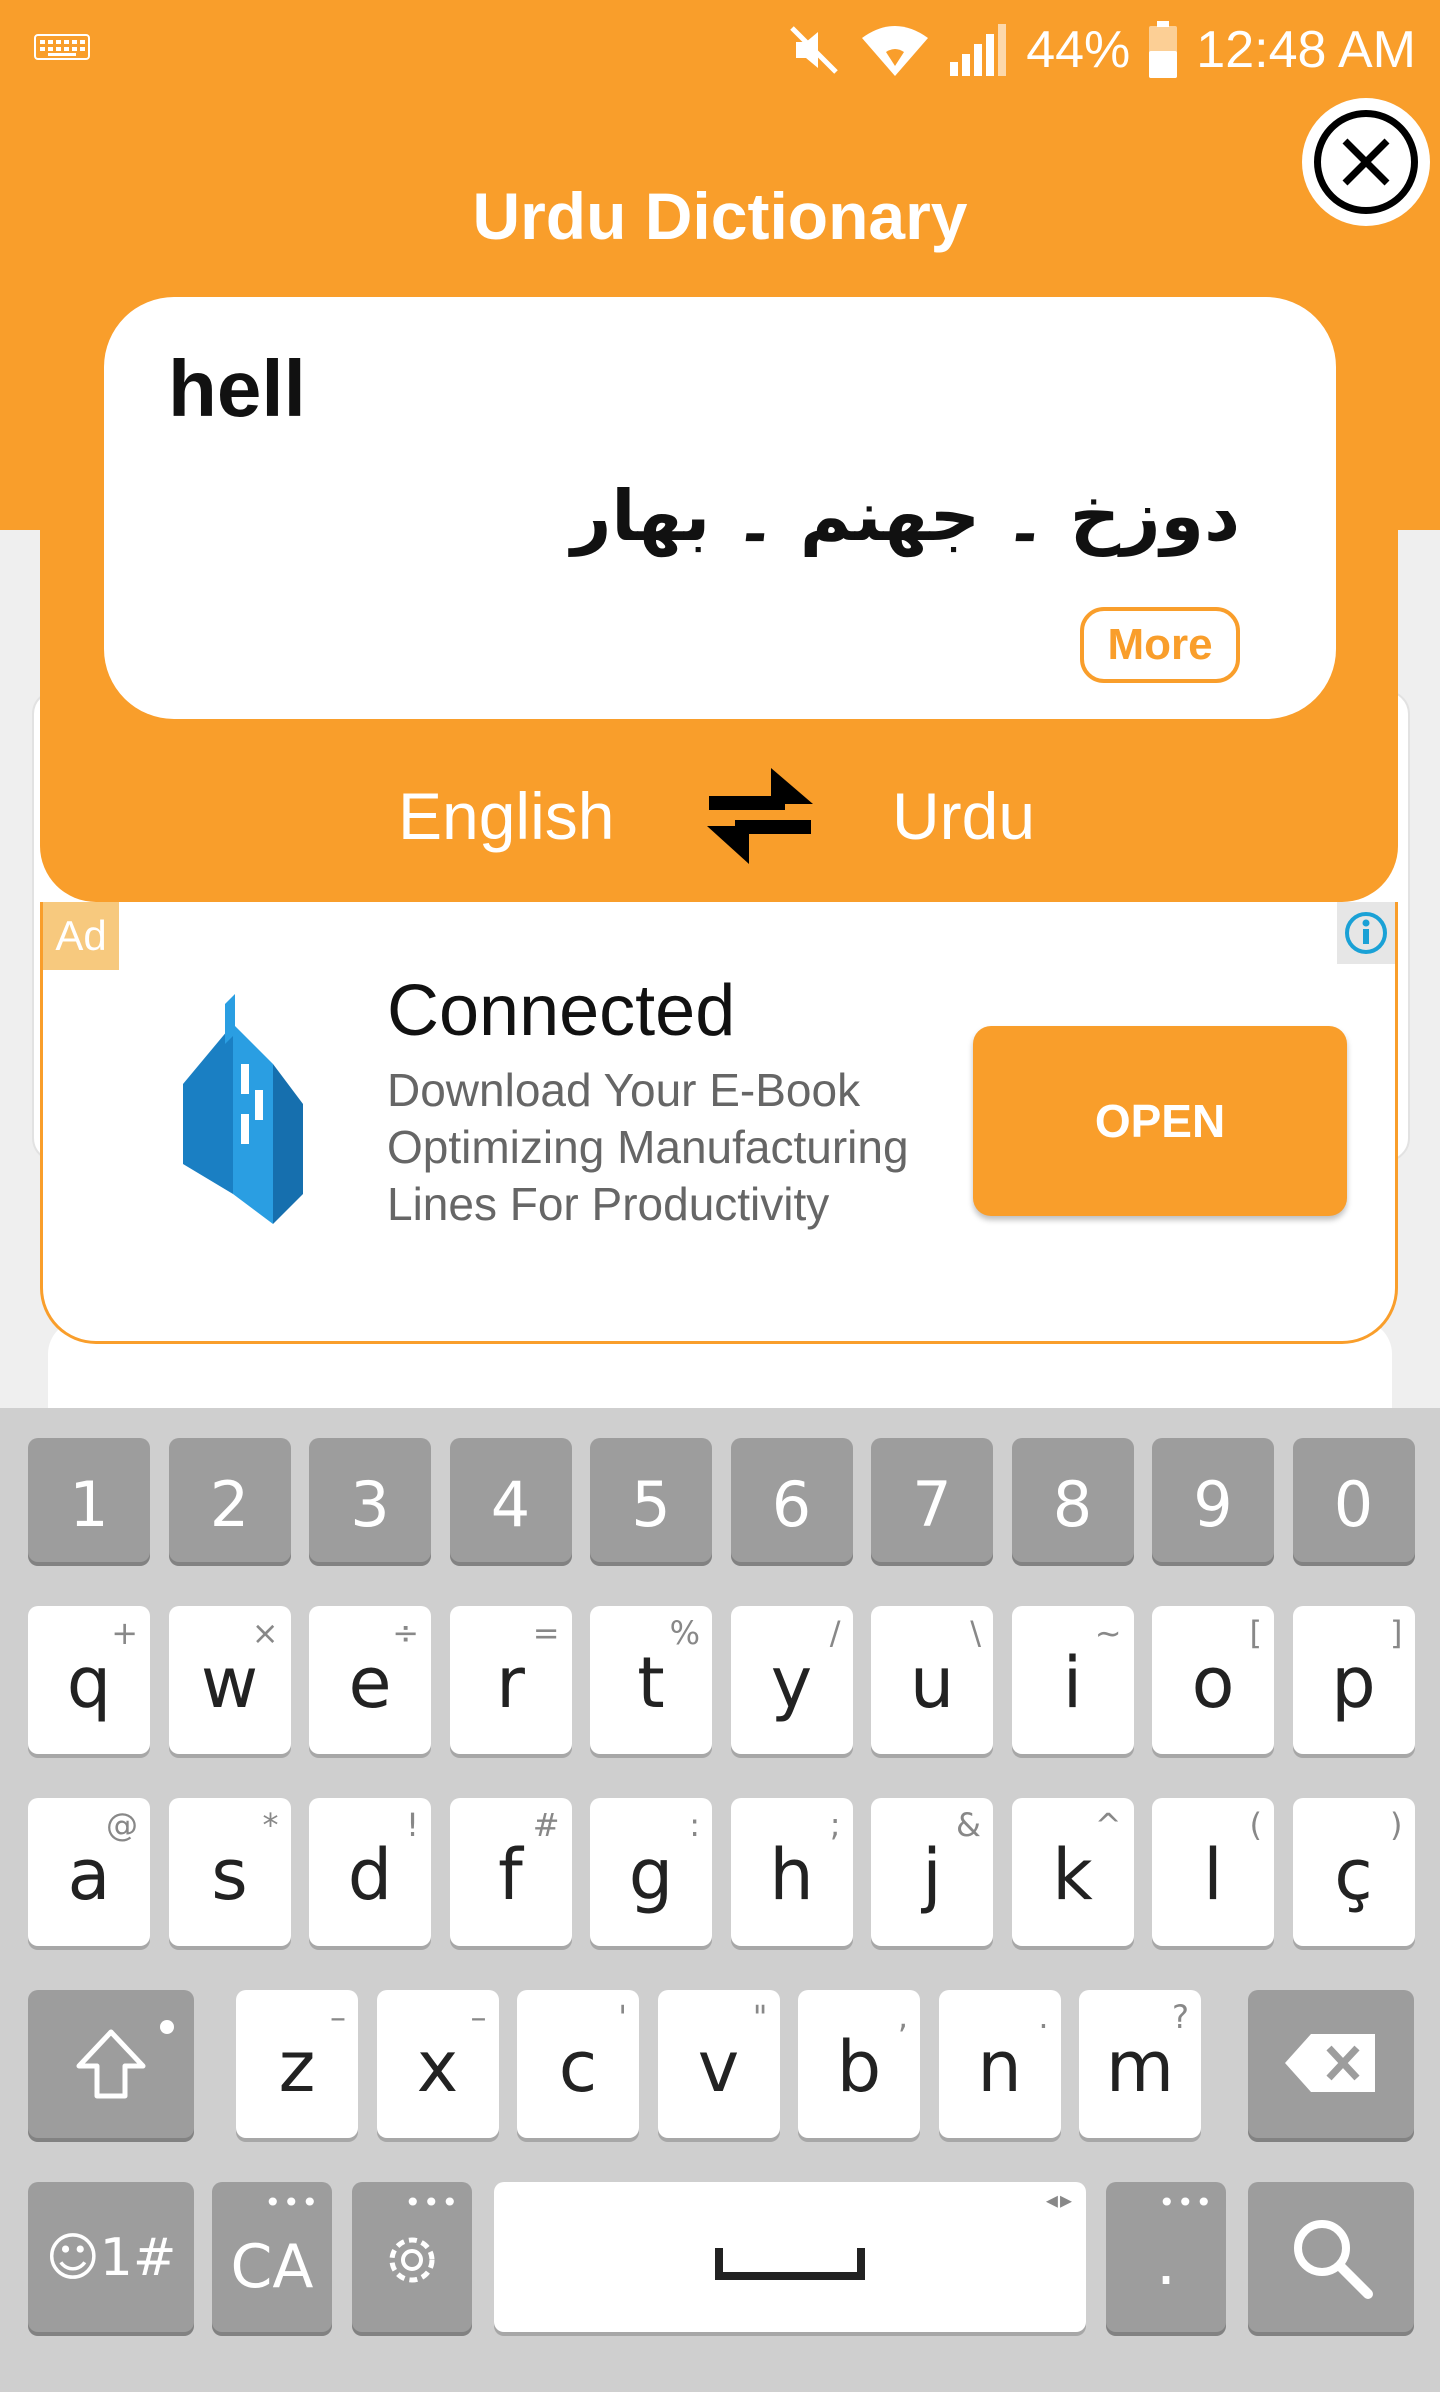  What do you see at coordinates (1163, 49) in the screenshot?
I see `battery-icon` at bounding box center [1163, 49].